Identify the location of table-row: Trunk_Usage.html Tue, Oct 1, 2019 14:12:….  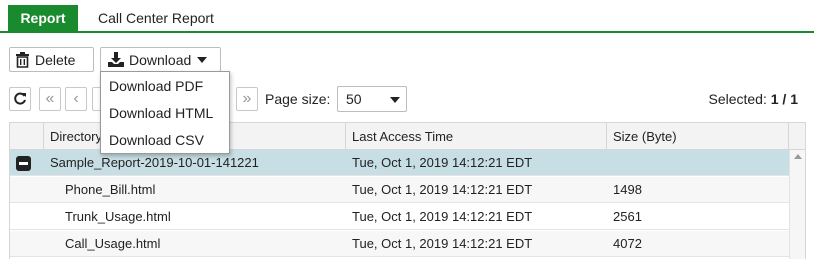
(399, 217).